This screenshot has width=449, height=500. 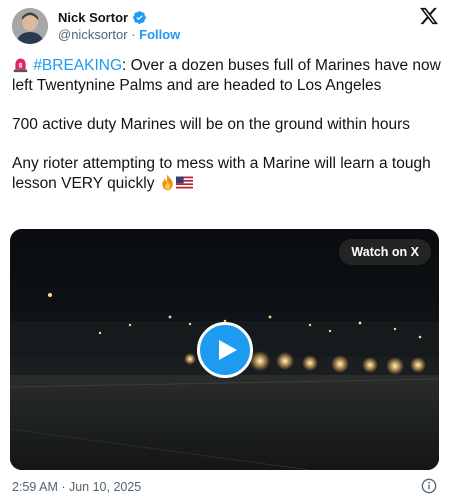 What do you see at coordinates (93, 17) in the screenshot?
I see `display-name: Nick Sortor` at bounding box center [93, 17].